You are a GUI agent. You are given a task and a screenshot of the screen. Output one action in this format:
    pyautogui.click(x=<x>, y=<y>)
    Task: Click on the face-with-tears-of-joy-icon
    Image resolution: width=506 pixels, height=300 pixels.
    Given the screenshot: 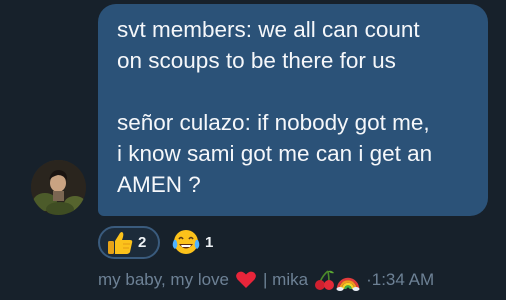 What is the action you would take?
    pyautogui.click(x=186, y=241)
    